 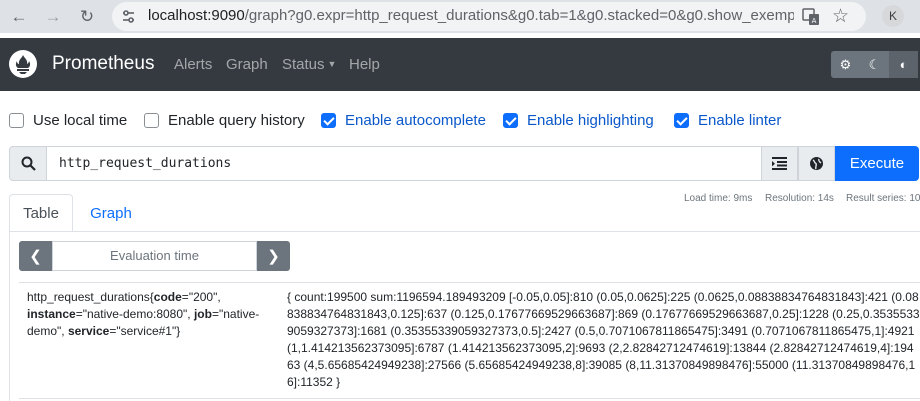 I want to click on execute-button: Execute, so click(x=877, y=163).